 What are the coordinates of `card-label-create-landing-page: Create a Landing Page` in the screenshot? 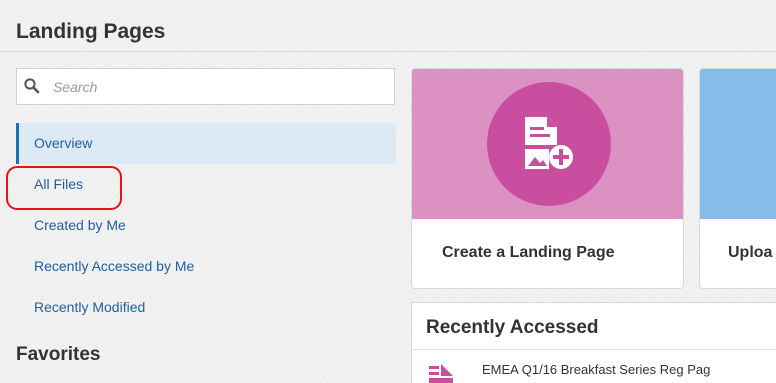 It's located at (528, 252).